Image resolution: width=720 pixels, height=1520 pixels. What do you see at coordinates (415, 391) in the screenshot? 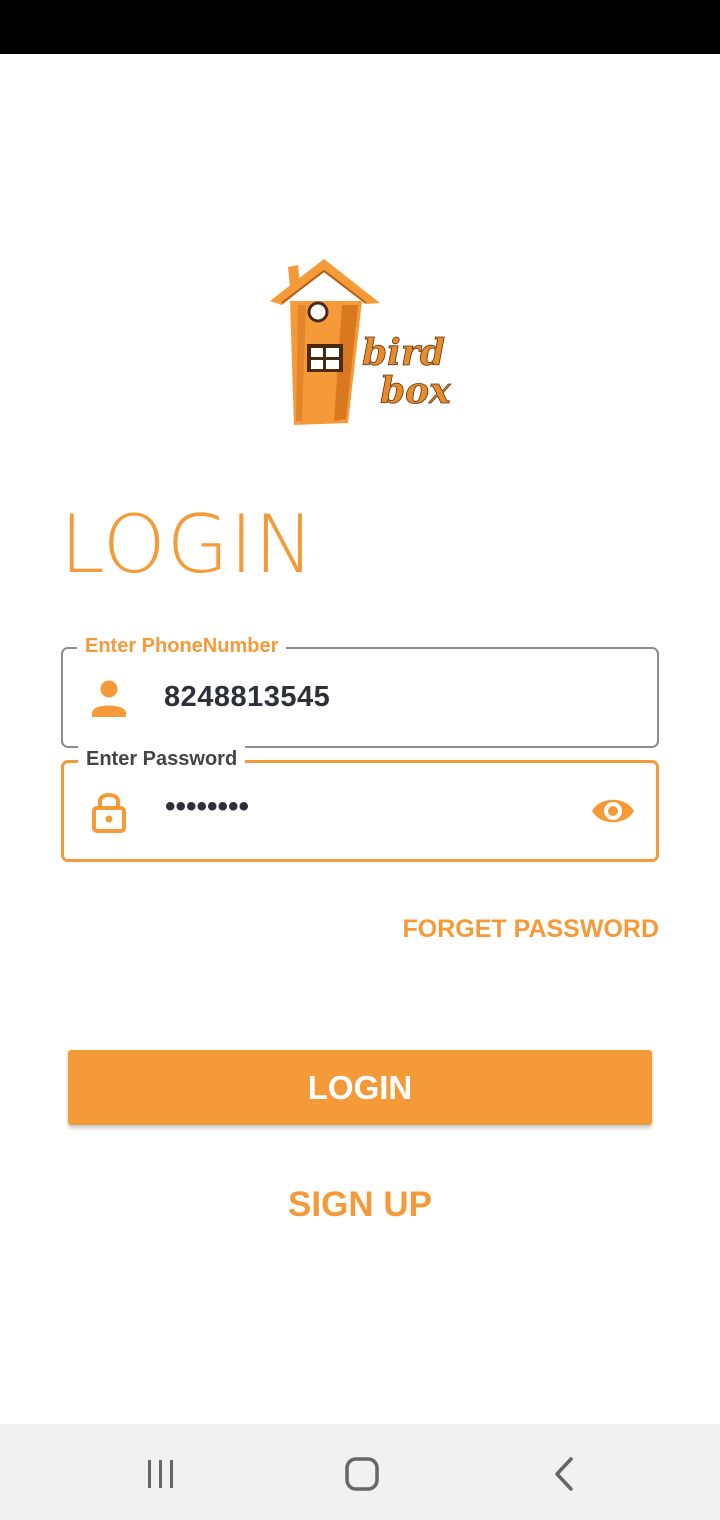
I see `logo-text-box: box` at bounding box center [415, 391].